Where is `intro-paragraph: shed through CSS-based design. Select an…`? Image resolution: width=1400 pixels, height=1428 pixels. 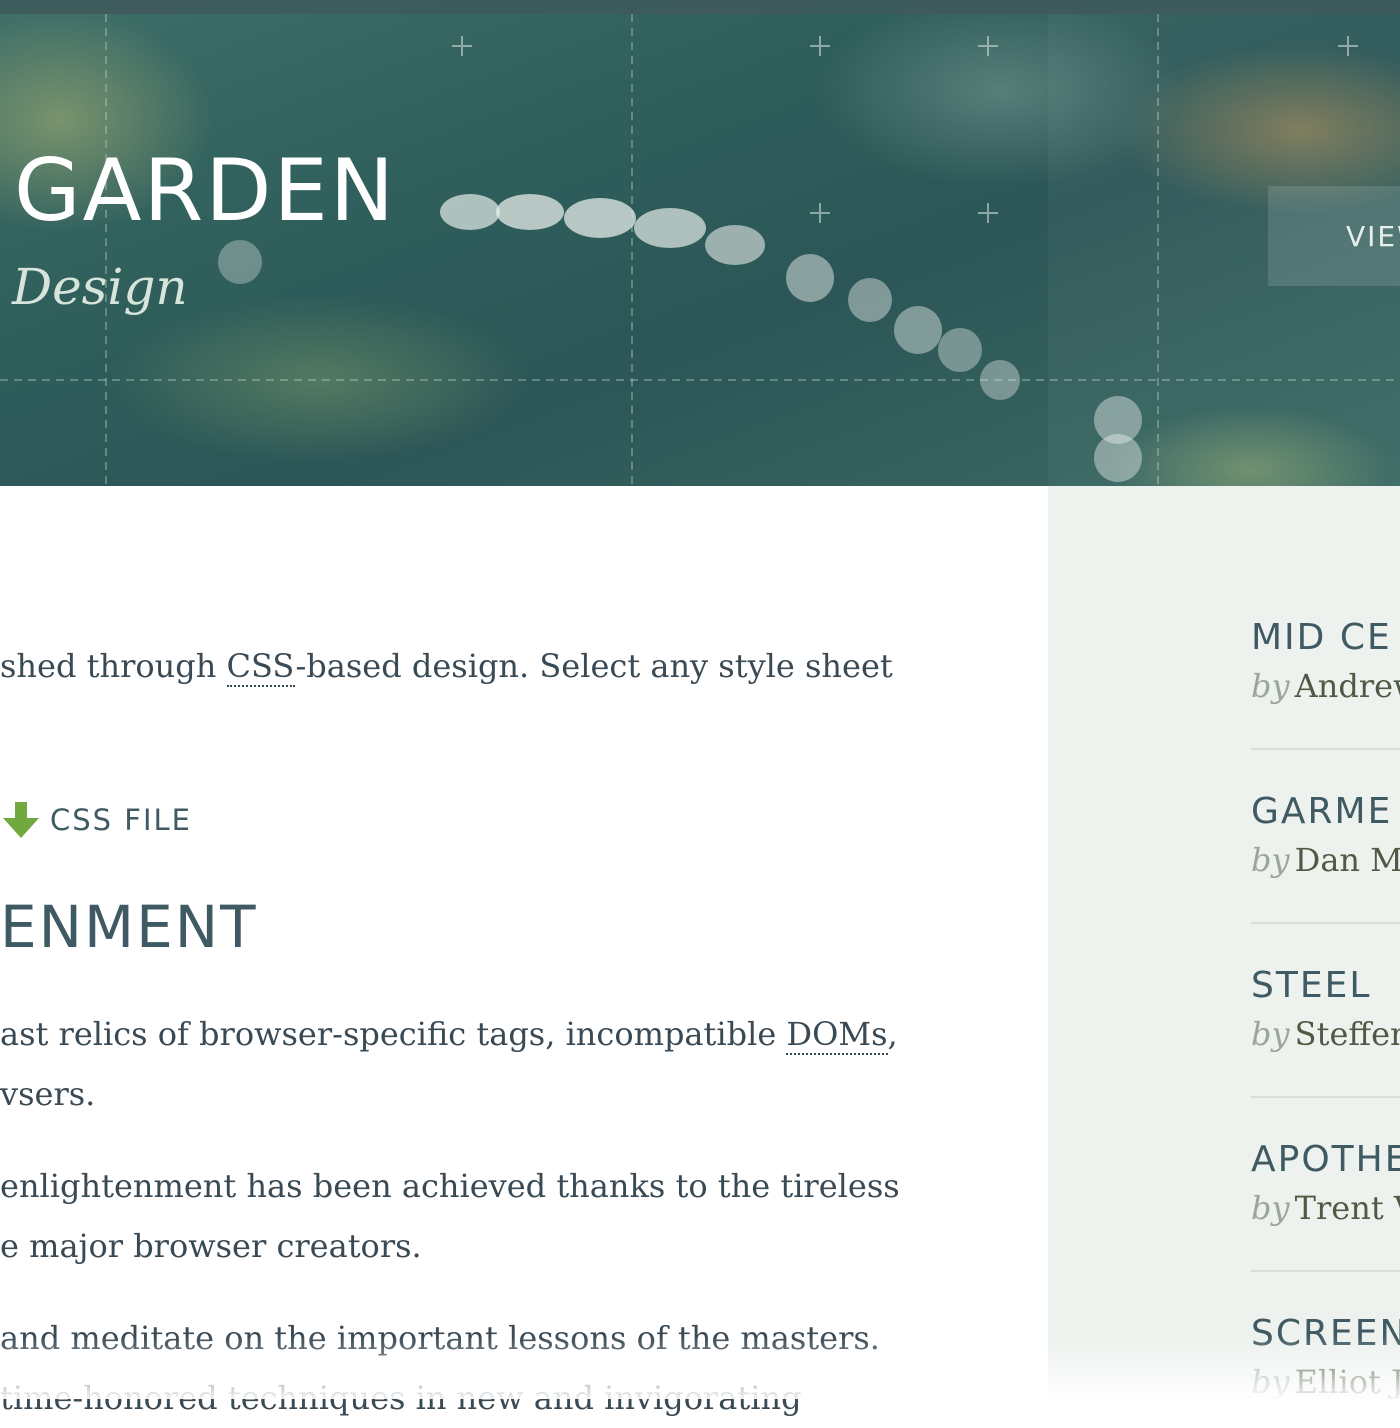 intro-paragraph: shed through CSS-based design. Select an… is located at coordinates (446, 666).